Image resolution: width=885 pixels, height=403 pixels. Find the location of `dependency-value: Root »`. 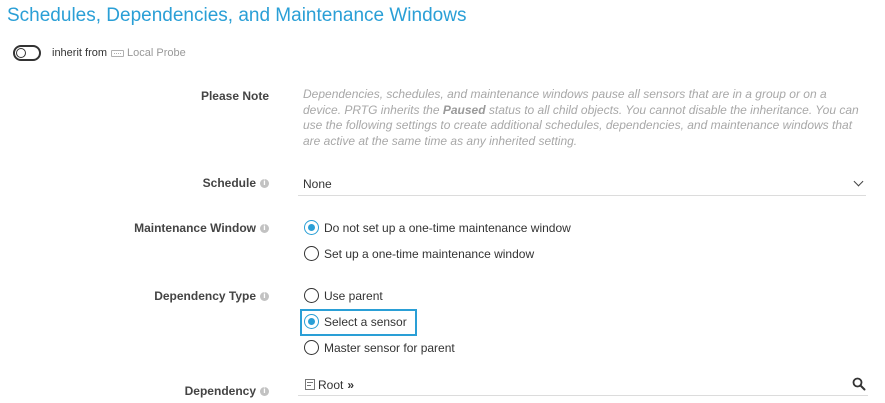

dependency-value: Root » is located at coordinates (336, 385).